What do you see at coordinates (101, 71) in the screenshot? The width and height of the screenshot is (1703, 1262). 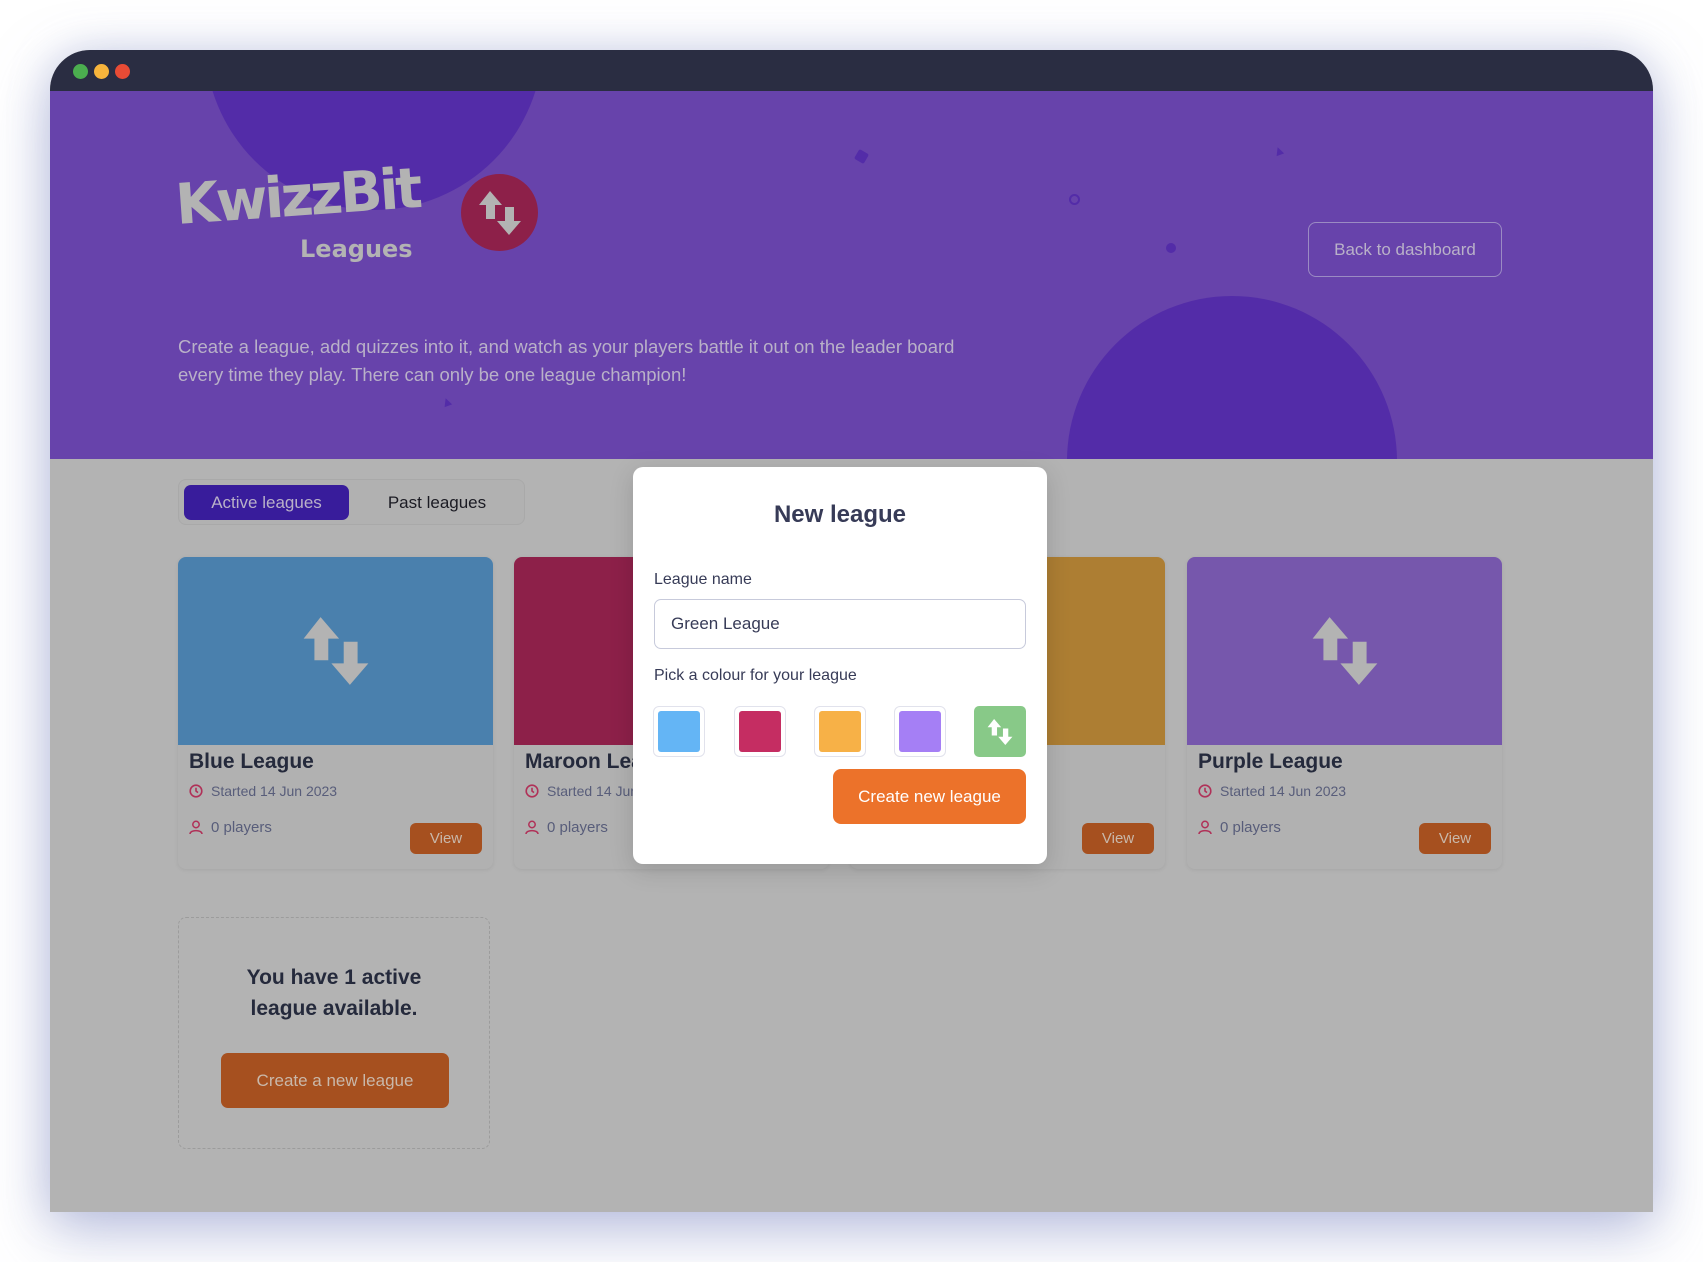 I see `window-control-yellow` at bounding box center [101, 71].